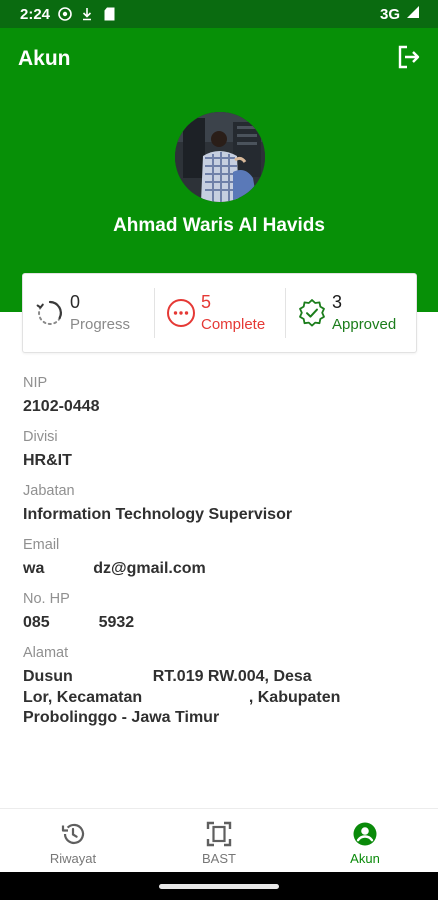 This screenshot has width=438, height=900. Describe the element at coordinates (41, 545) in the screenshot. I see `email-label: Email` at that location.